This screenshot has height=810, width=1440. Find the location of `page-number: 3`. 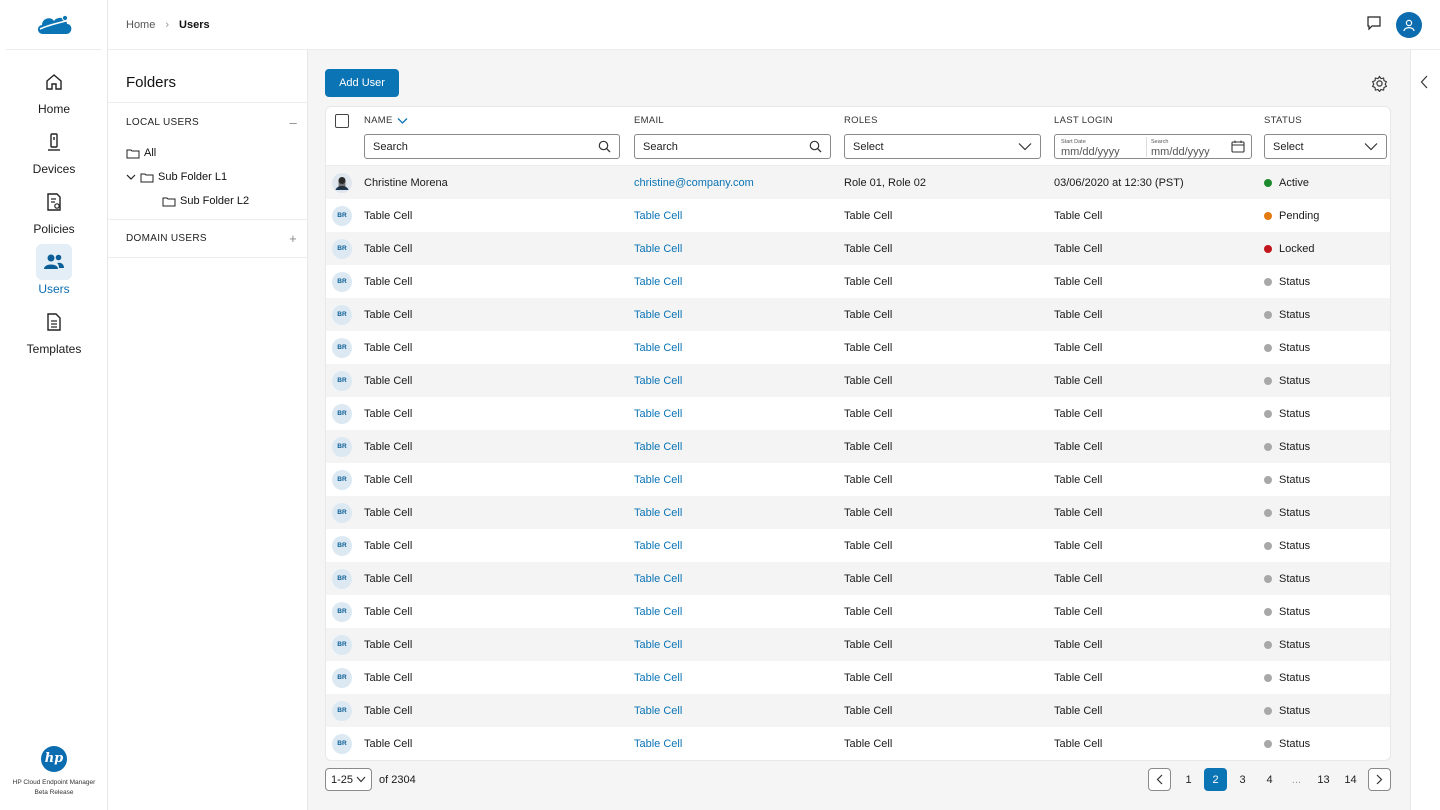

page-number: 3 is located at coordinates (1242, 779).